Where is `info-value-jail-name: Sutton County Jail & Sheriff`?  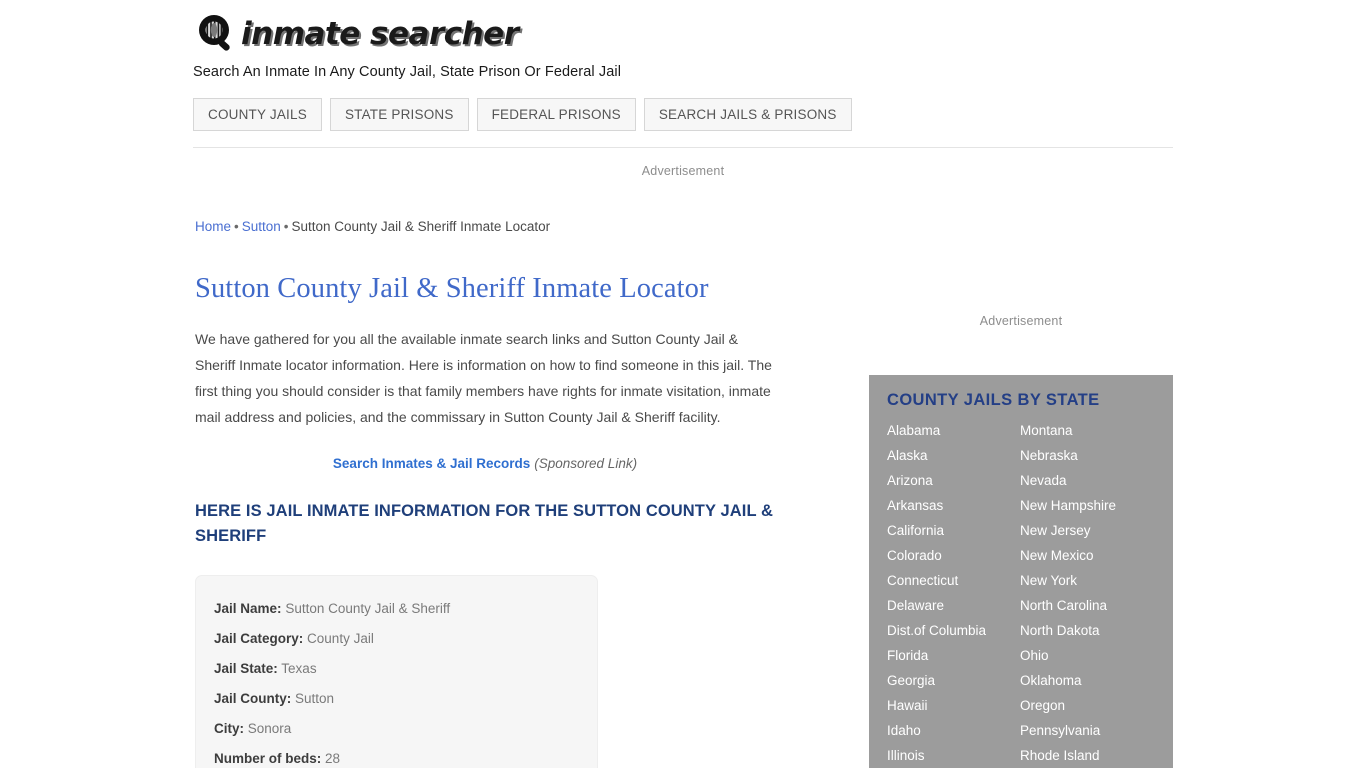
info-value-jail-name: Sutton County Jail & Sheriff is located at coordinates (368, 608).